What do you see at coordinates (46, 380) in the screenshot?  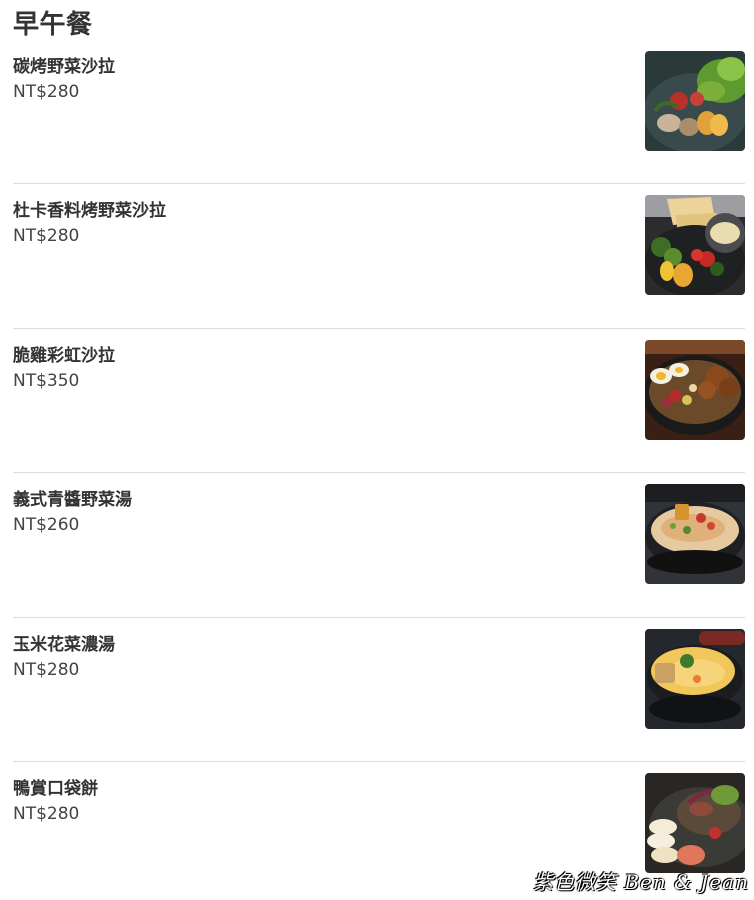 I see `item-price: NT$350` at bounding box center [46, 380].